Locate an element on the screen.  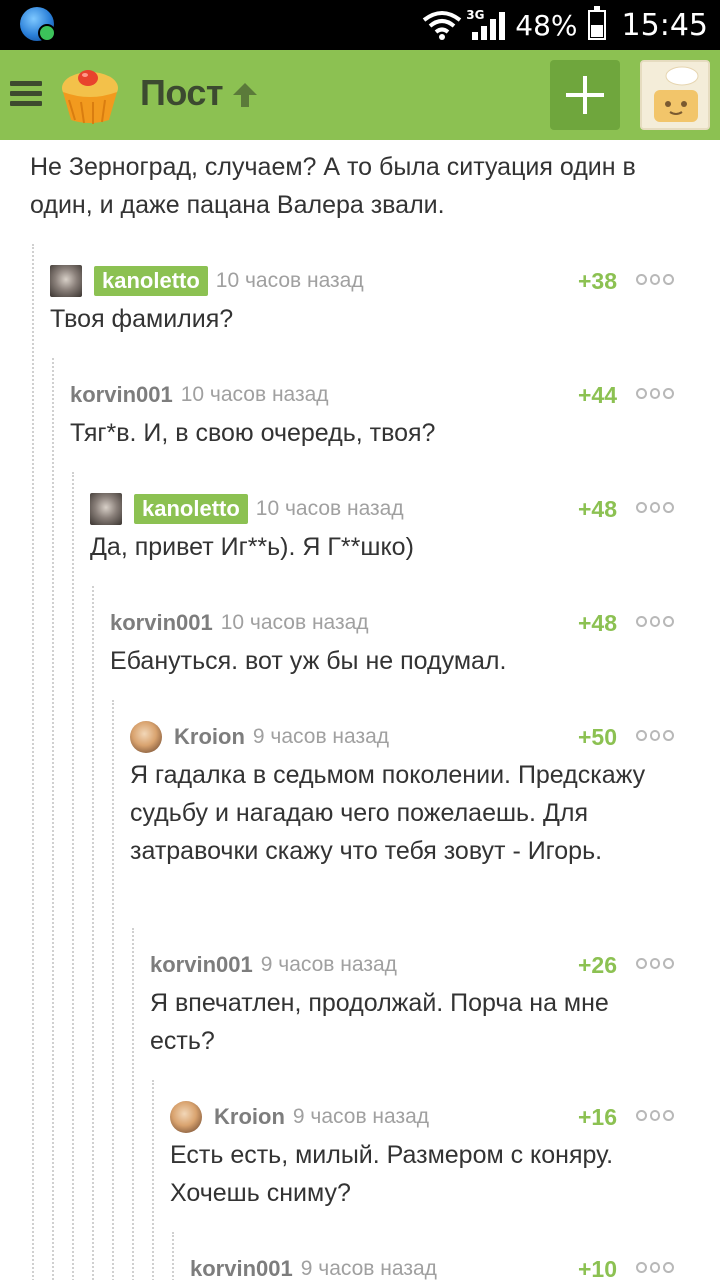
arrow-up-icon is located at coordinates (245, 95).